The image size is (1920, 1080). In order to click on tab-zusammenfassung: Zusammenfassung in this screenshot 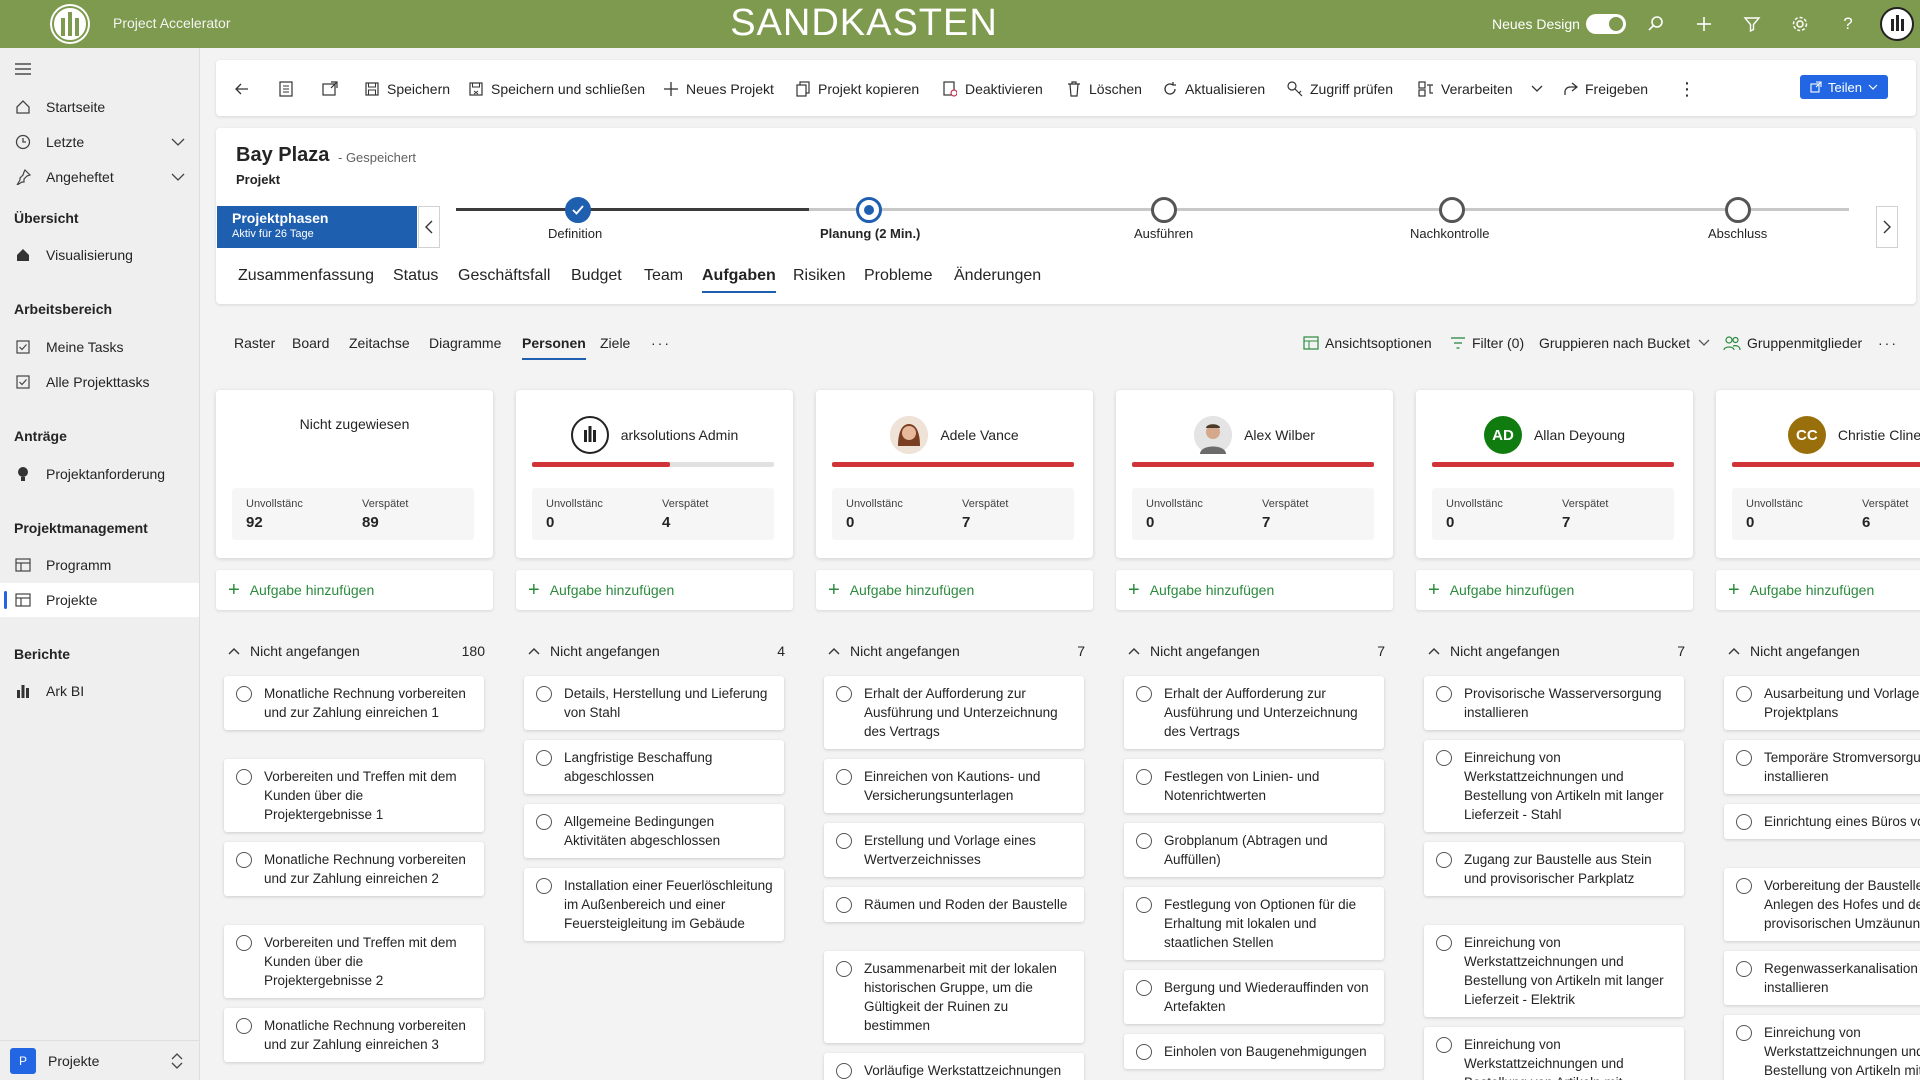, I will do `click(306, 276)`.